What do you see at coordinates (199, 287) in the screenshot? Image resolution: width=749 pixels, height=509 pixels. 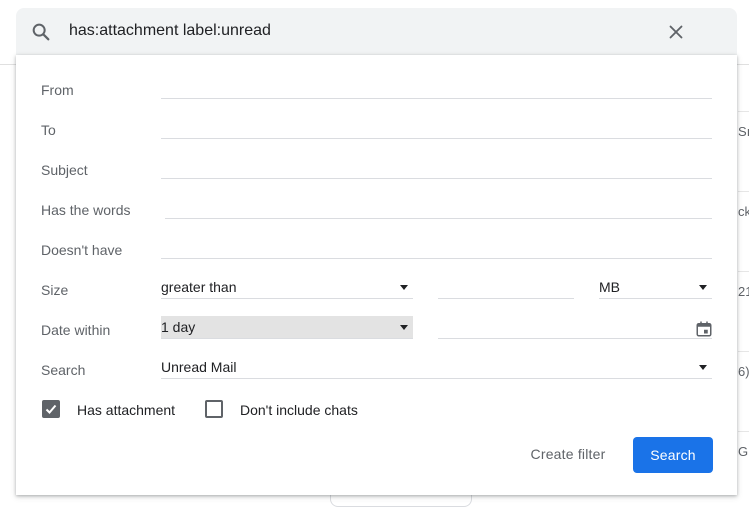 I see `size-operator-value: greater than` at bounding box center [199, 287].